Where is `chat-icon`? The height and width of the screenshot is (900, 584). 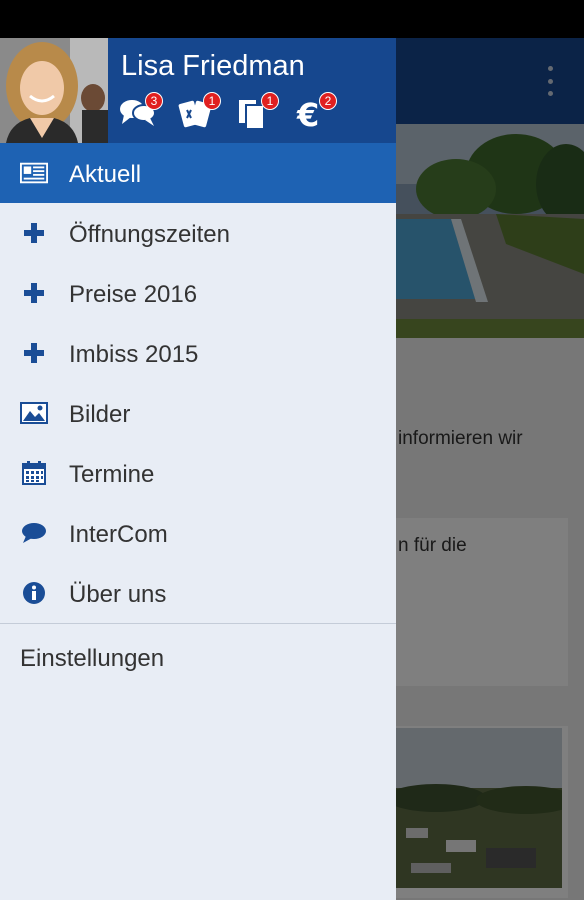 chat-icon is located at coordinates (34, 533).